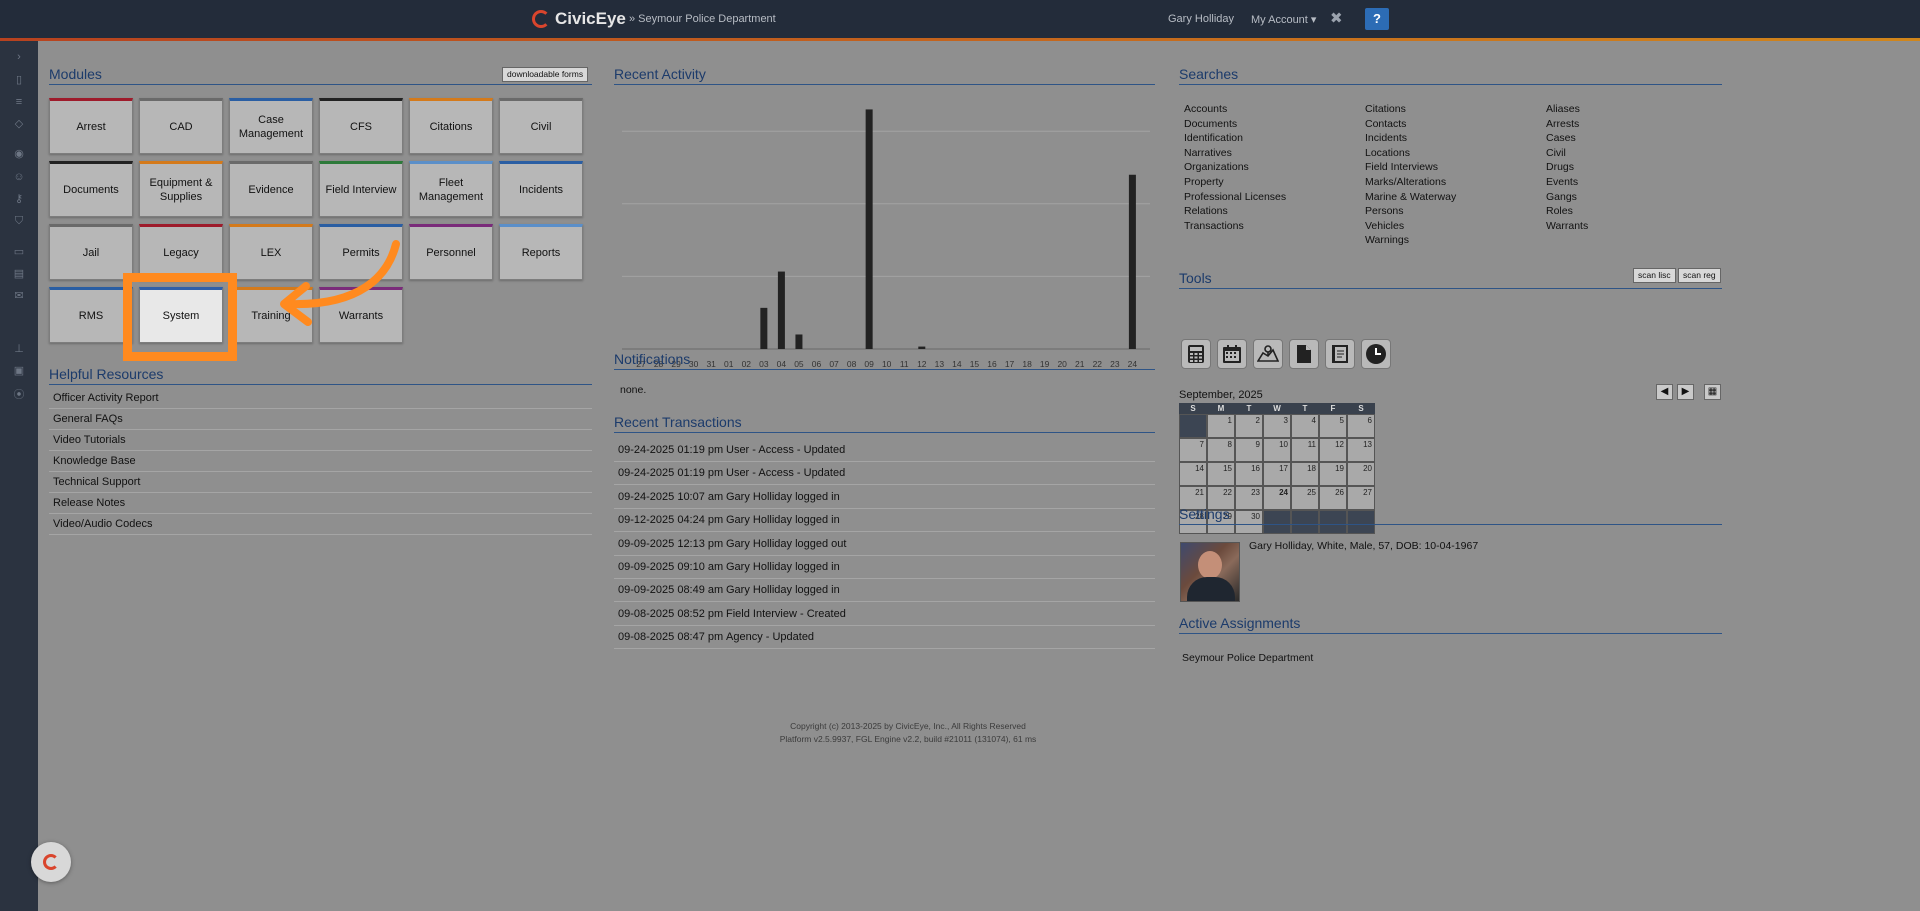  Describe the element at coordinates (1654, 275) in the screenshot. I see `scan-lisc-button: scan lisc` at that location.